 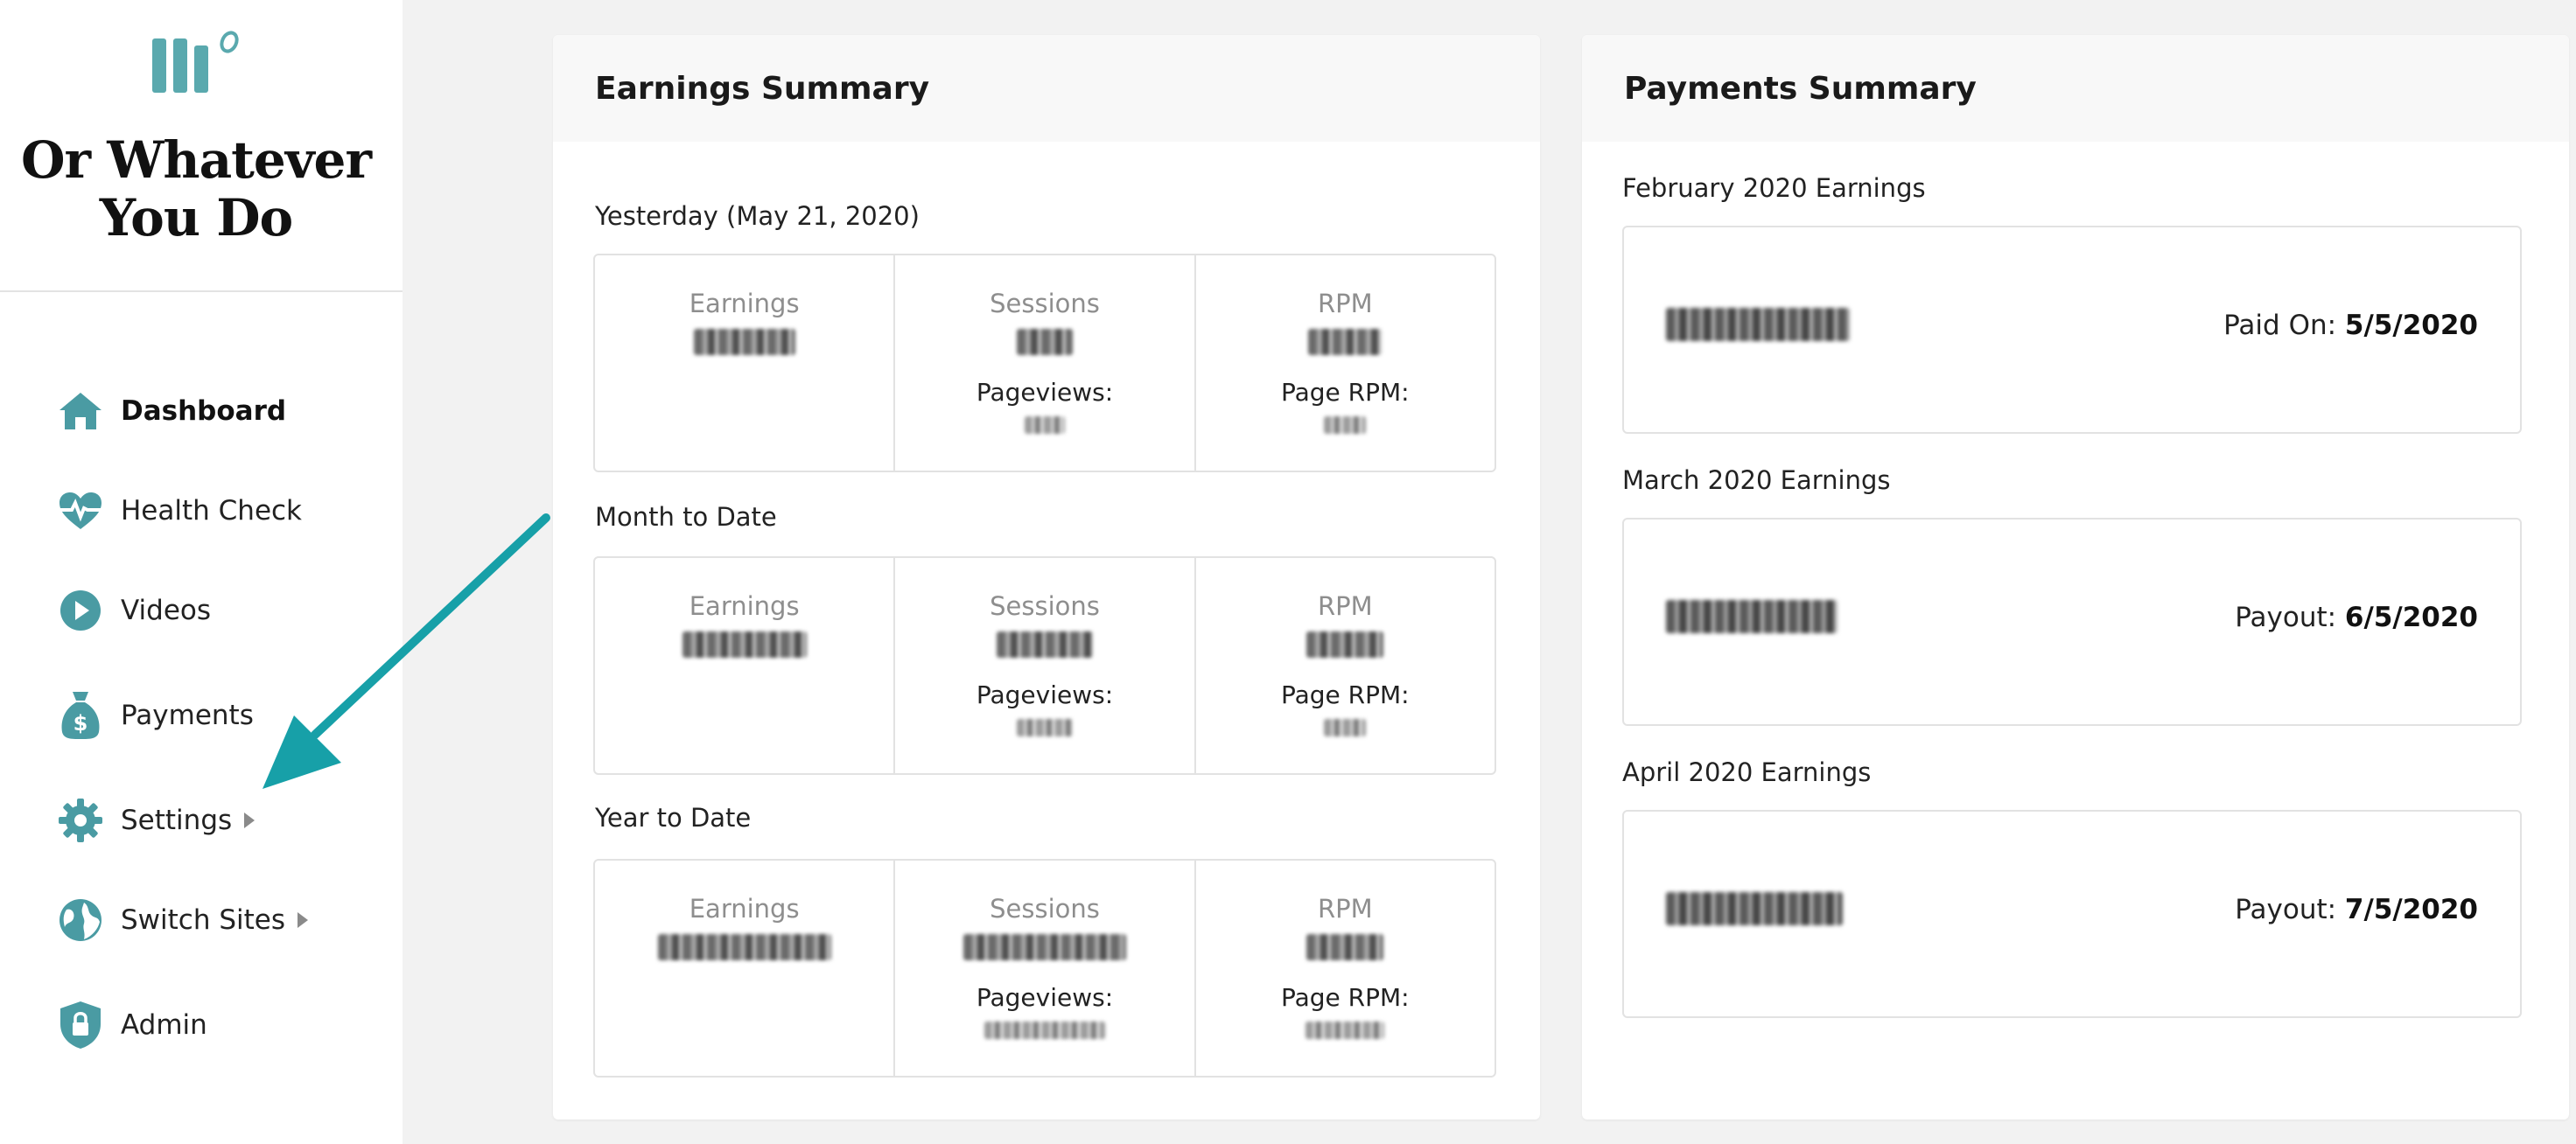 I want to click on shield-lock-icon, so click(x=80, y=1025).